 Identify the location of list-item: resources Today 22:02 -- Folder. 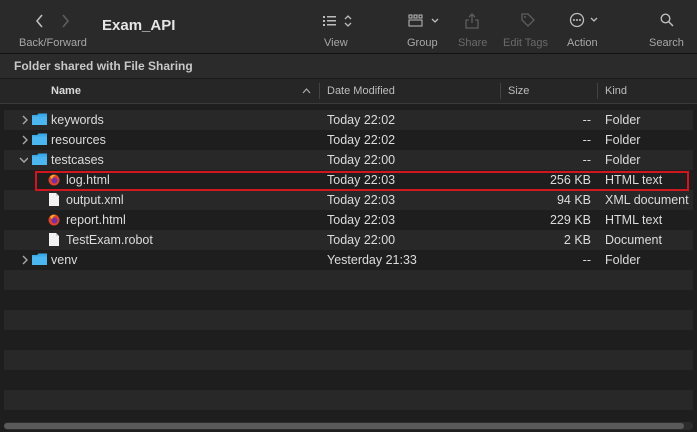
(348, 140).